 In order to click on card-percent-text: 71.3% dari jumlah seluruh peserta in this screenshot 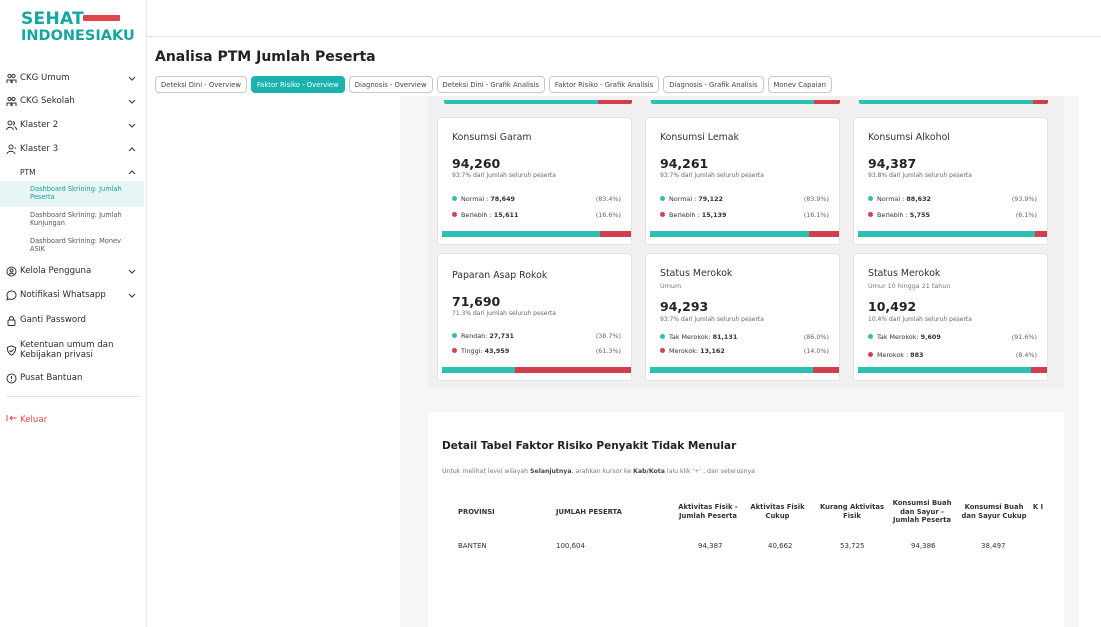, I will do `click(504, 313)`.